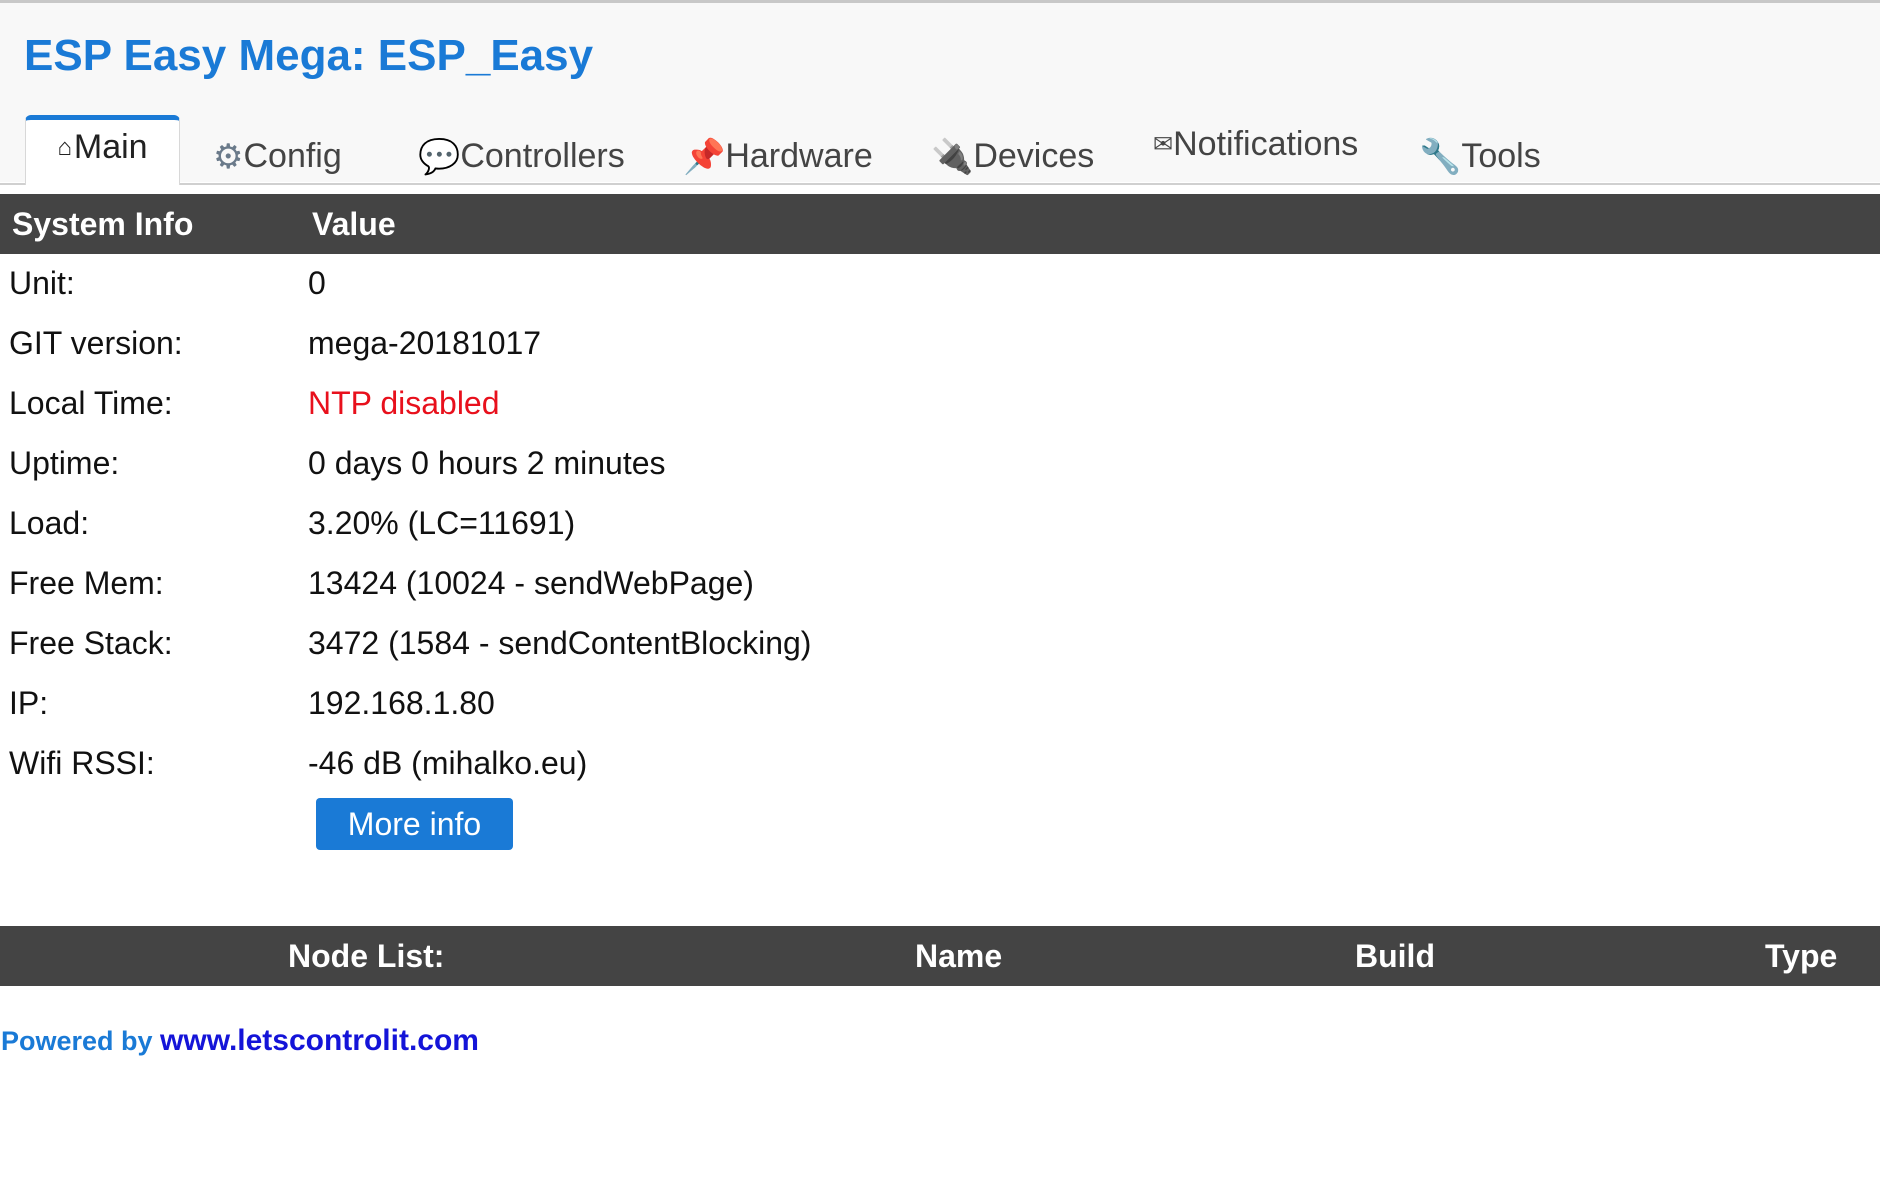 This screenshot has width=1880, height=1194. I want to click on app-title: ESP Easy Mega: ESP_Easy, so click(309, 55).